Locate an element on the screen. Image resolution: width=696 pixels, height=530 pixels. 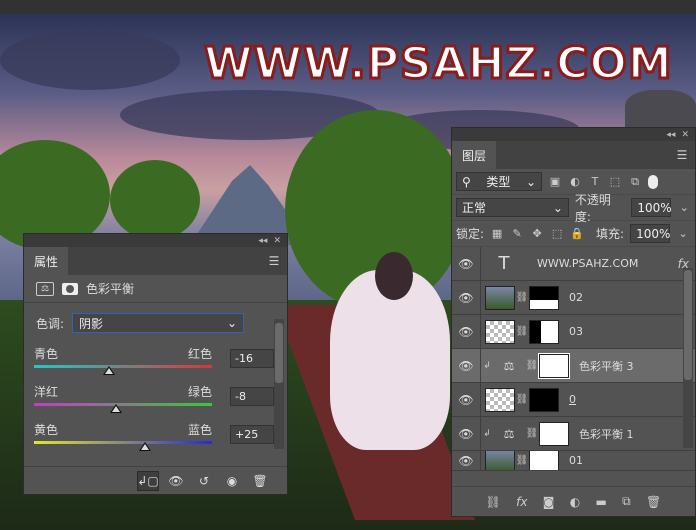
delete-button: 🗑 is located at coordinates (260, 481).